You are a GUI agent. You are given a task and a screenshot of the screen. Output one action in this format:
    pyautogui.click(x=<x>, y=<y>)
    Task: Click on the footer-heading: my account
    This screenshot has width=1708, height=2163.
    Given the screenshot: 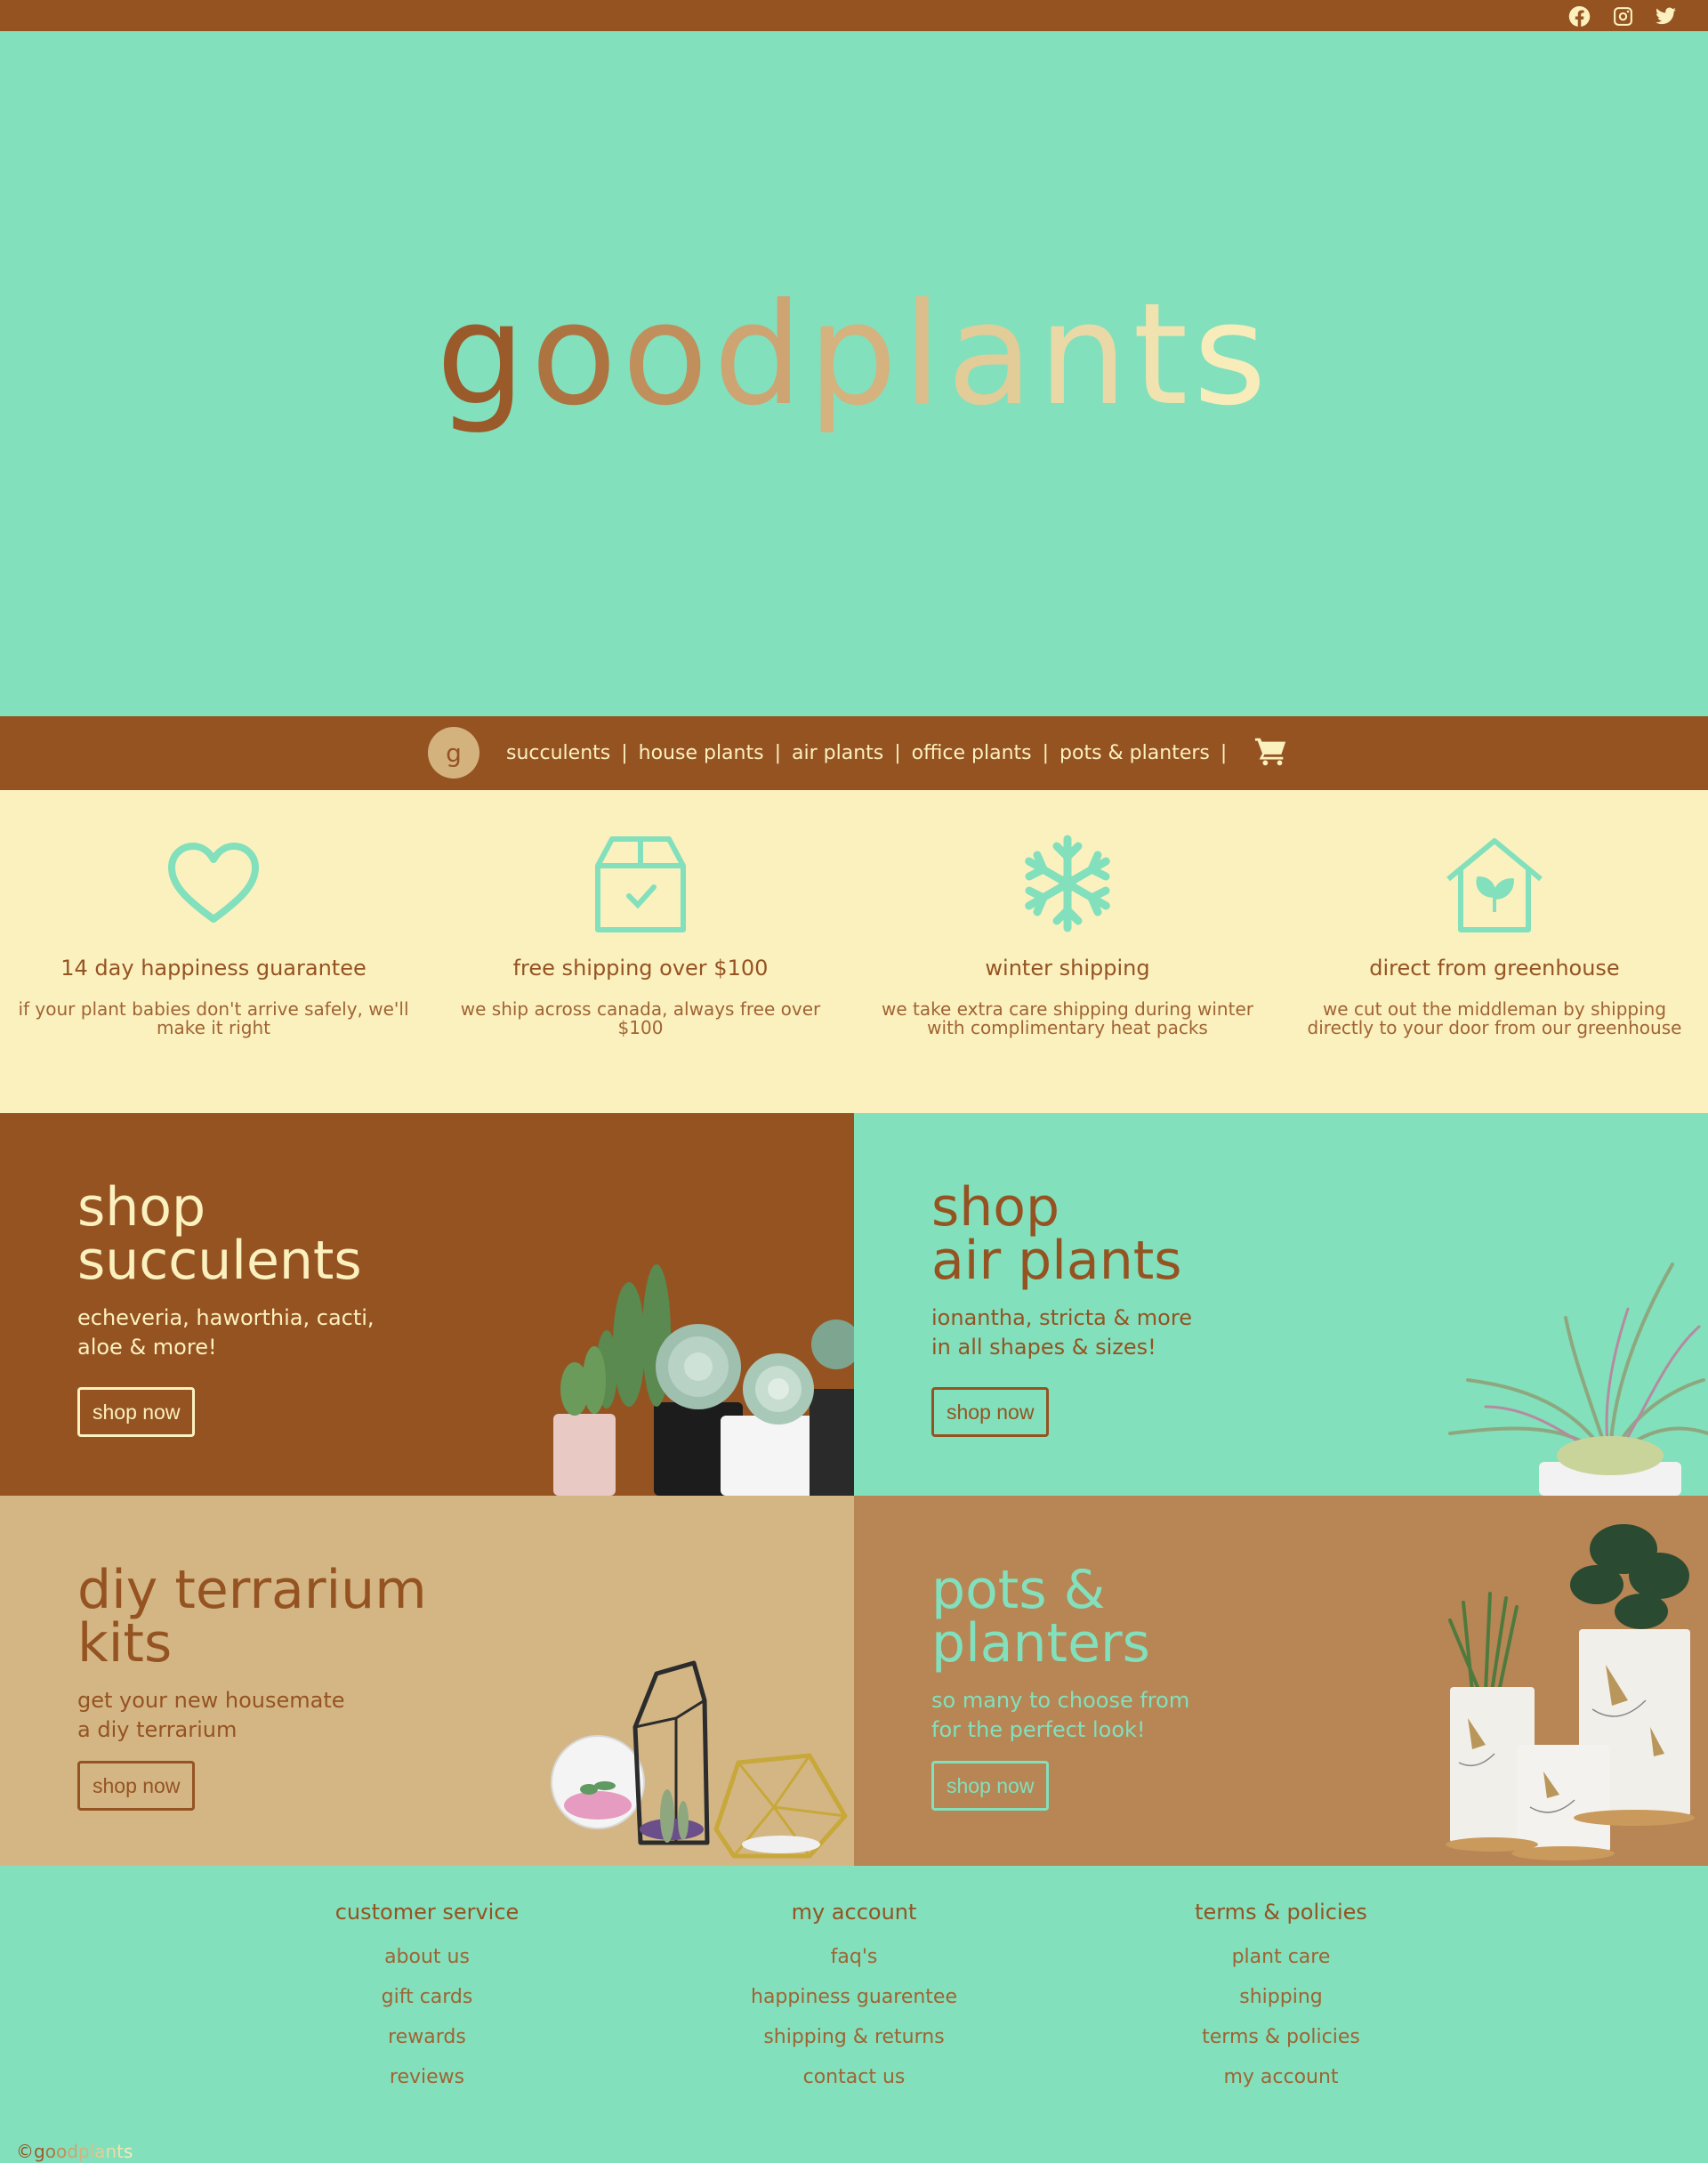 What is the action you would take?
    pyautogui.click(x=854, y=1912)
    